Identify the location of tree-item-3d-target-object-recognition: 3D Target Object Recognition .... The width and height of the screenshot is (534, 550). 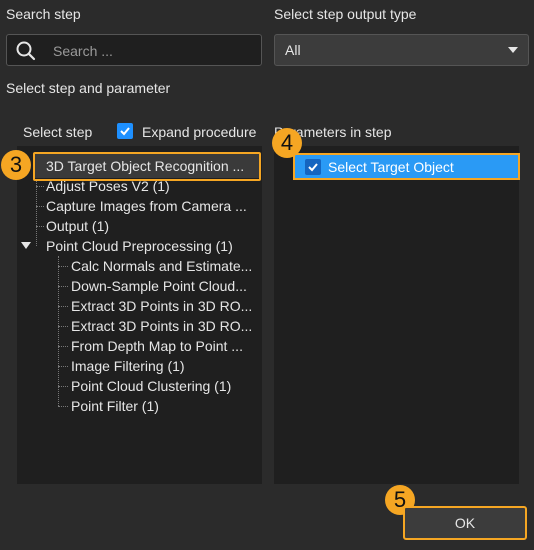
(145, 166).